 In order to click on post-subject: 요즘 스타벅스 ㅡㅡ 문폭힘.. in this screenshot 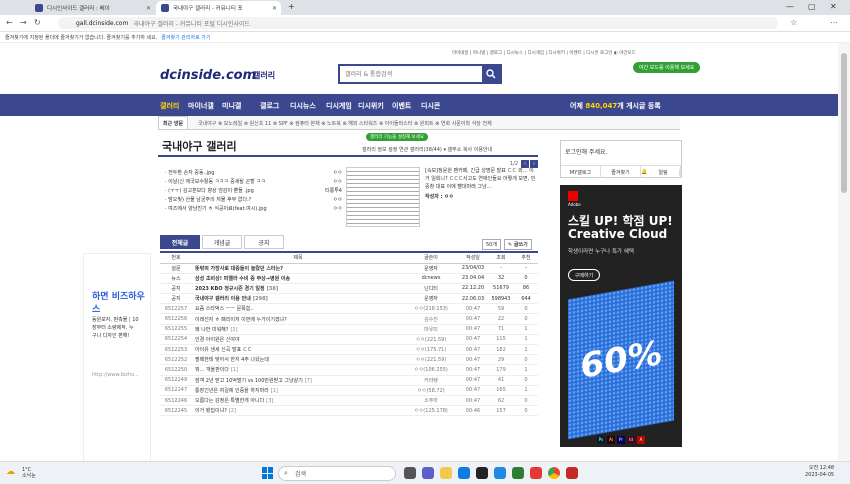, I will do `click(298, 309)`.